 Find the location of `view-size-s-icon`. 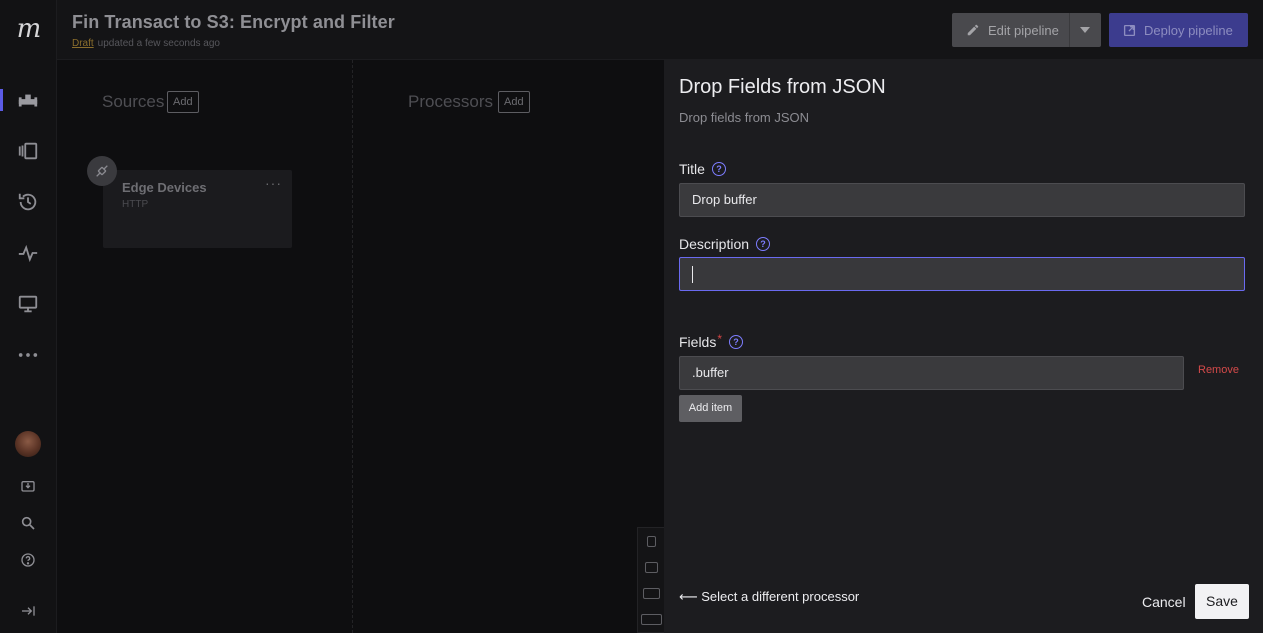

view-size-s-icon is located at coordinates (651, 567).